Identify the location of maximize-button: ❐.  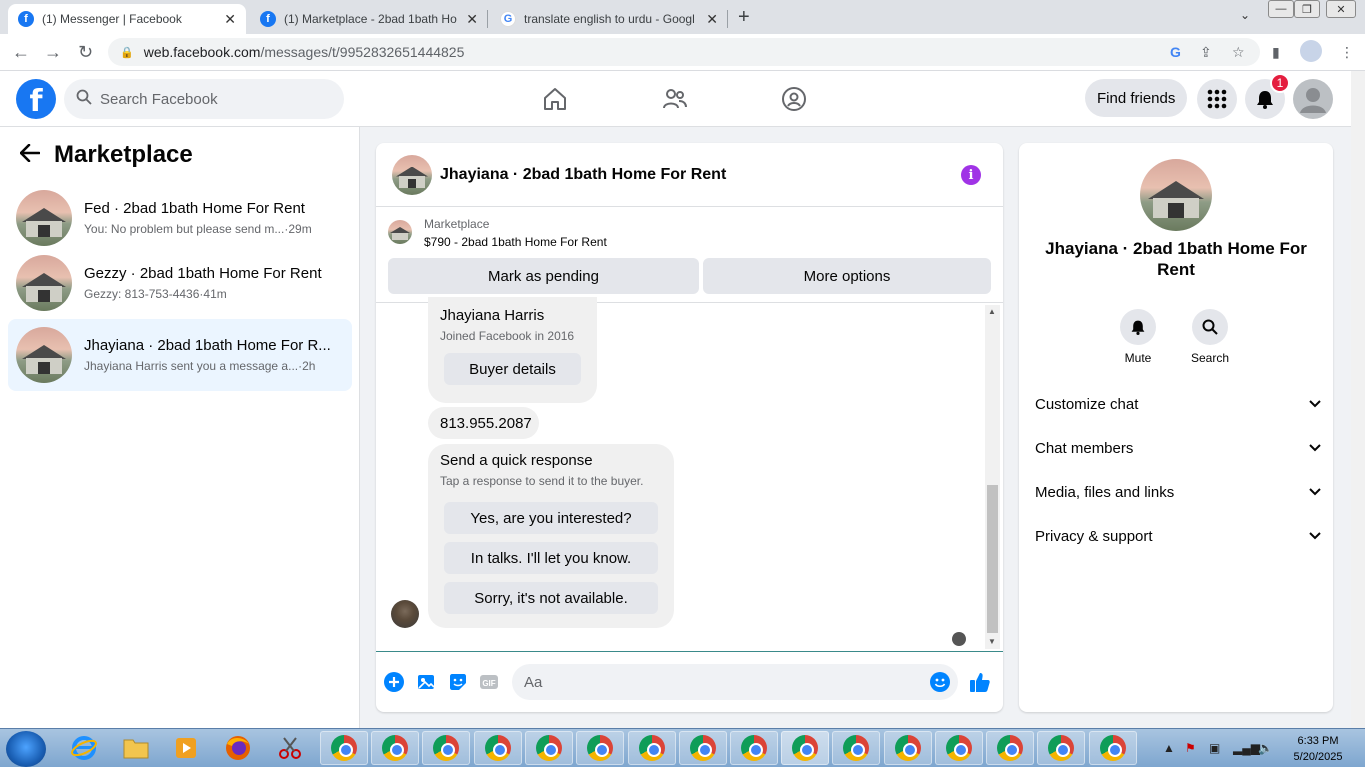
(1307, 9).